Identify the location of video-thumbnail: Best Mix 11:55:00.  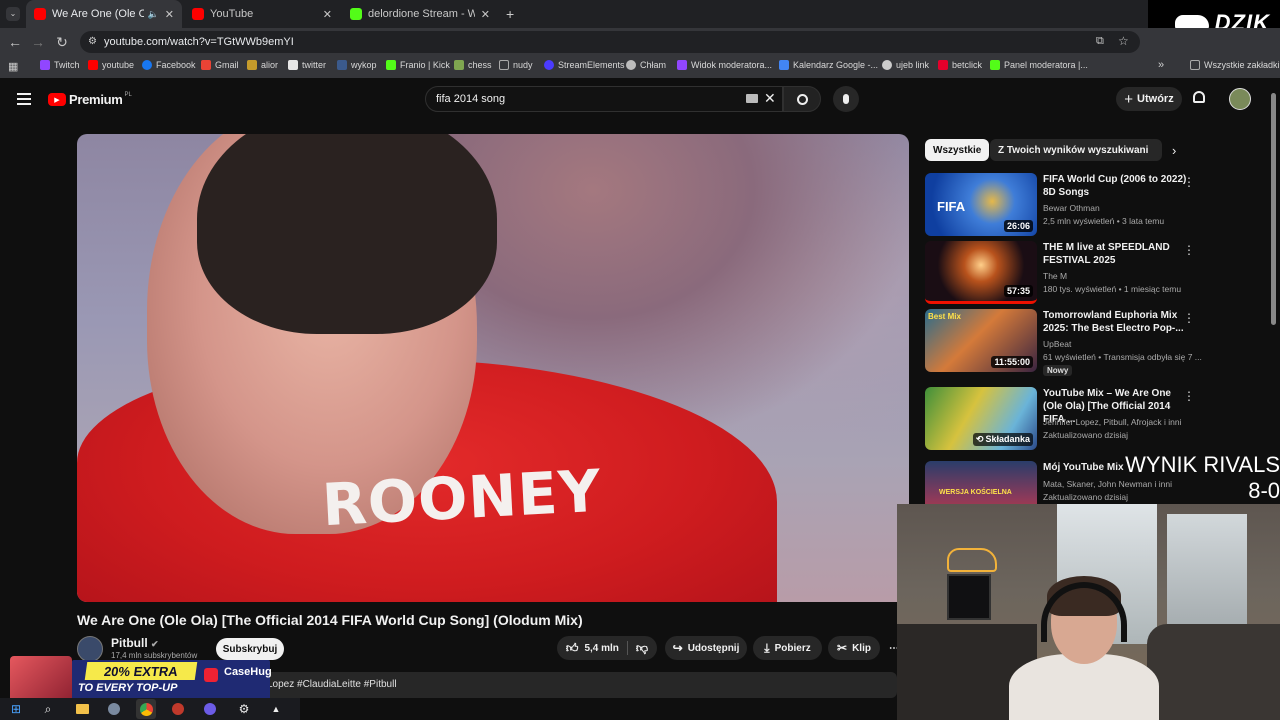
(981, 340).